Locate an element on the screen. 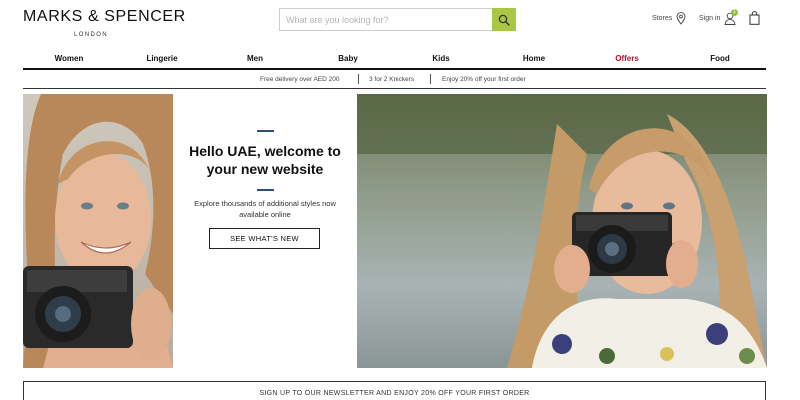  basket-button is located at coordinates (754, 20).